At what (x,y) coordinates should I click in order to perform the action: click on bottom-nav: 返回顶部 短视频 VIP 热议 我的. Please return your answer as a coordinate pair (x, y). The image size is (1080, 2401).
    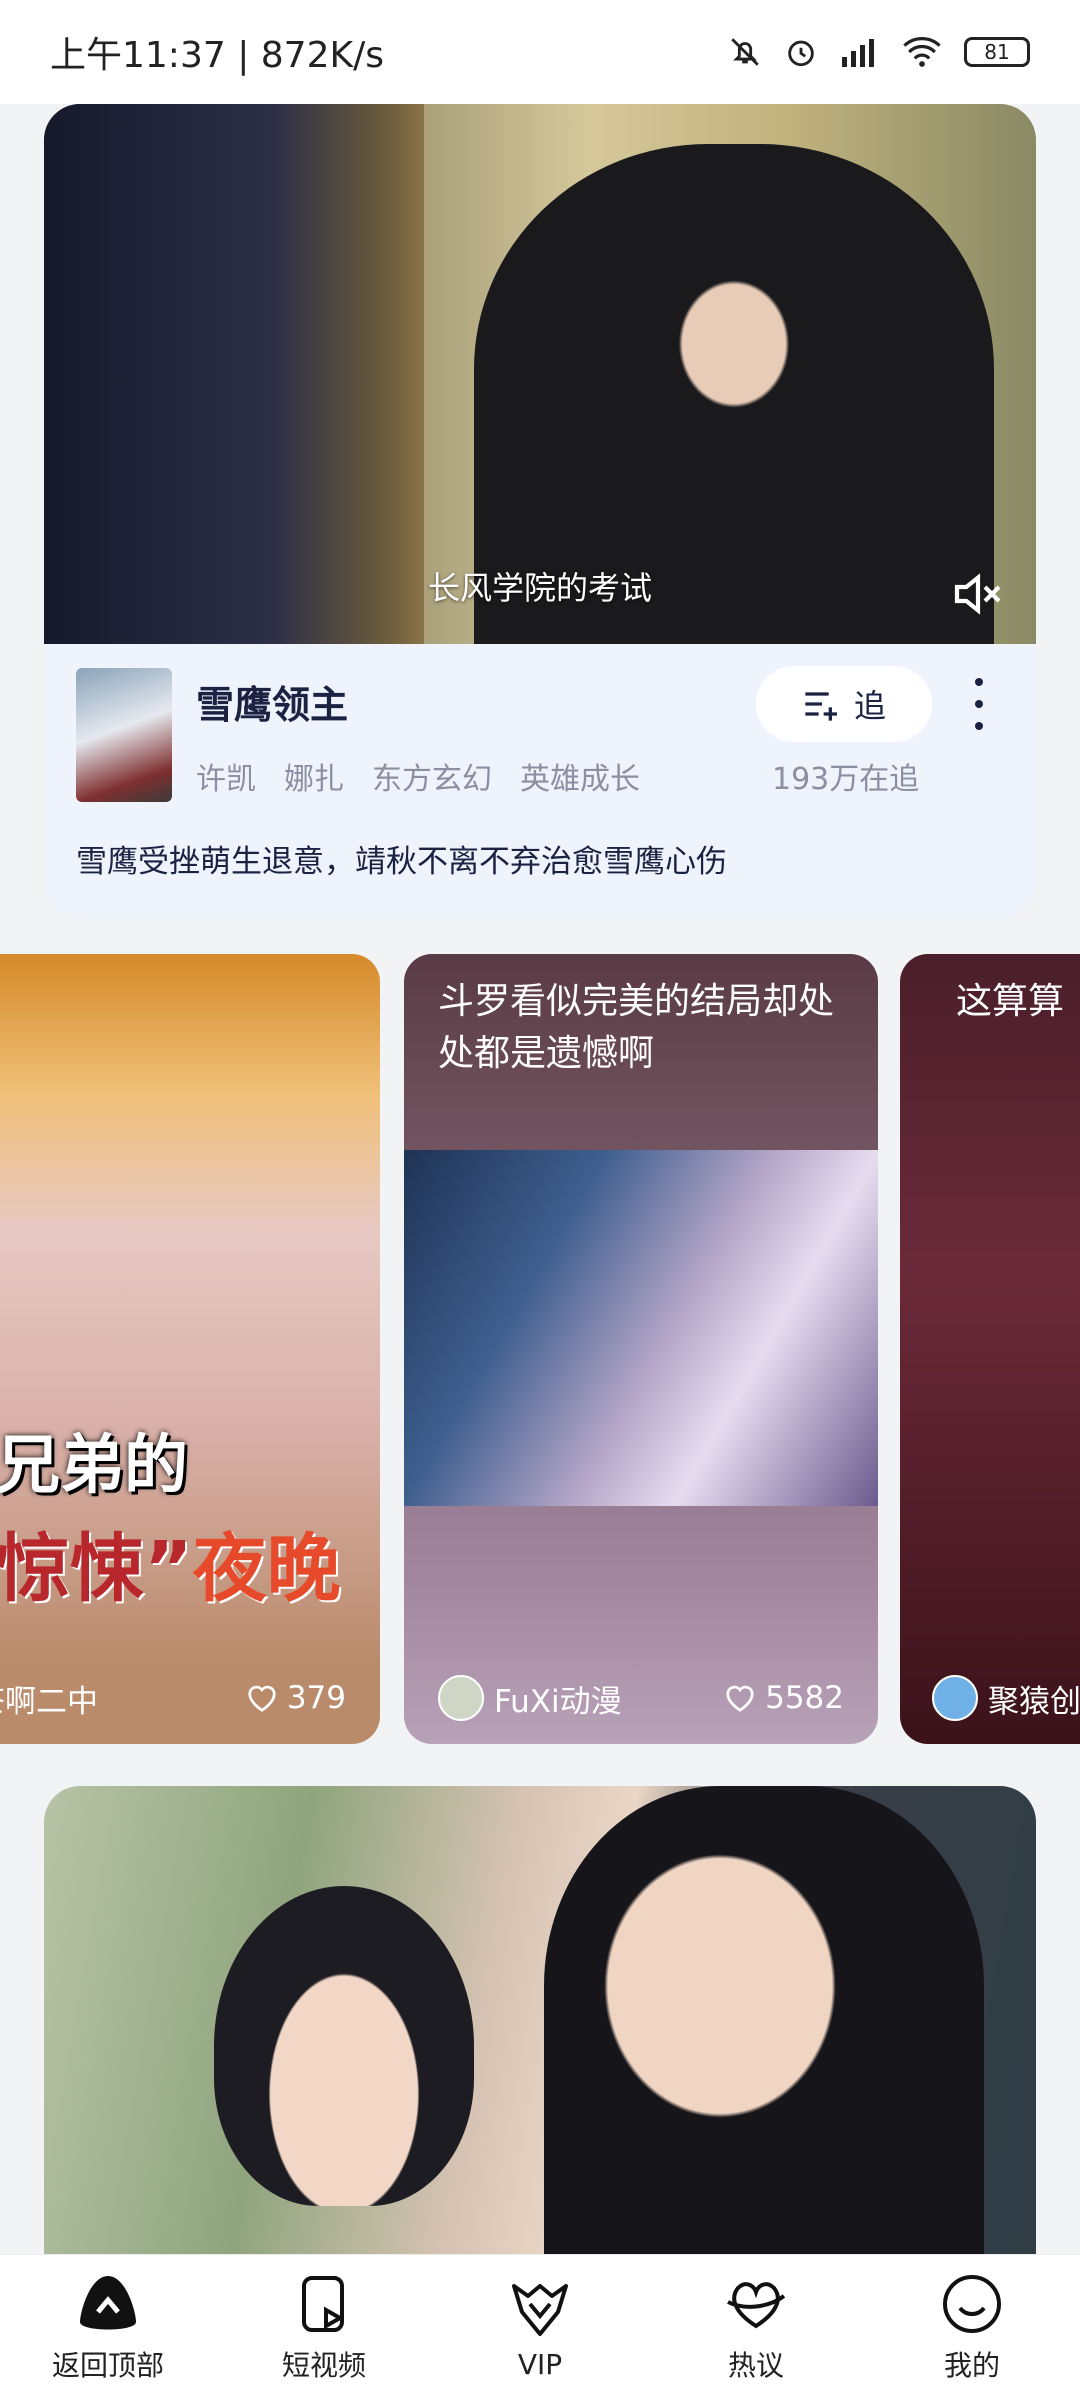
    Looking at the image, I should click on (540, 2327).